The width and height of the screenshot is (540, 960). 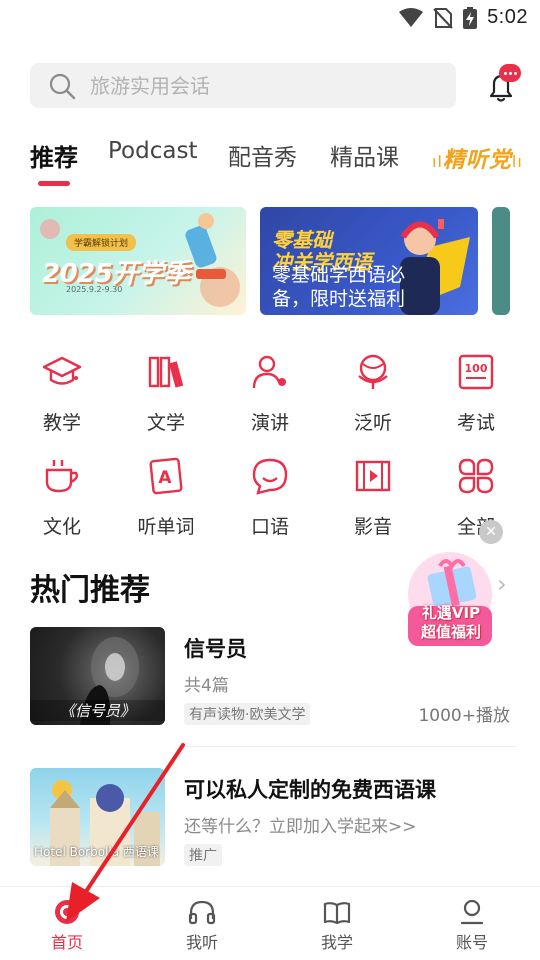 What do you see at coordinates (202, 912) in the screenshot?
I see `headphones-icon` at bounding box center [202, 912].